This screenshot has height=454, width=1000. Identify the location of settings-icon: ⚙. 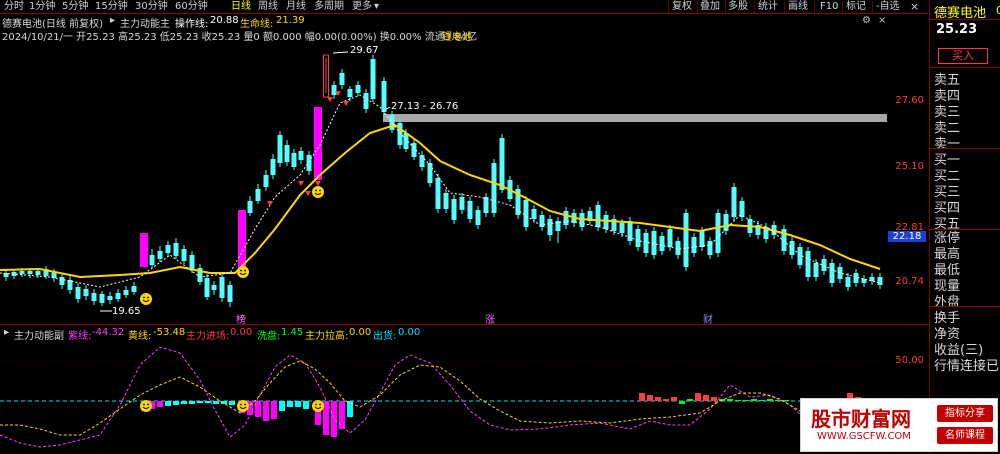
(866, 20).